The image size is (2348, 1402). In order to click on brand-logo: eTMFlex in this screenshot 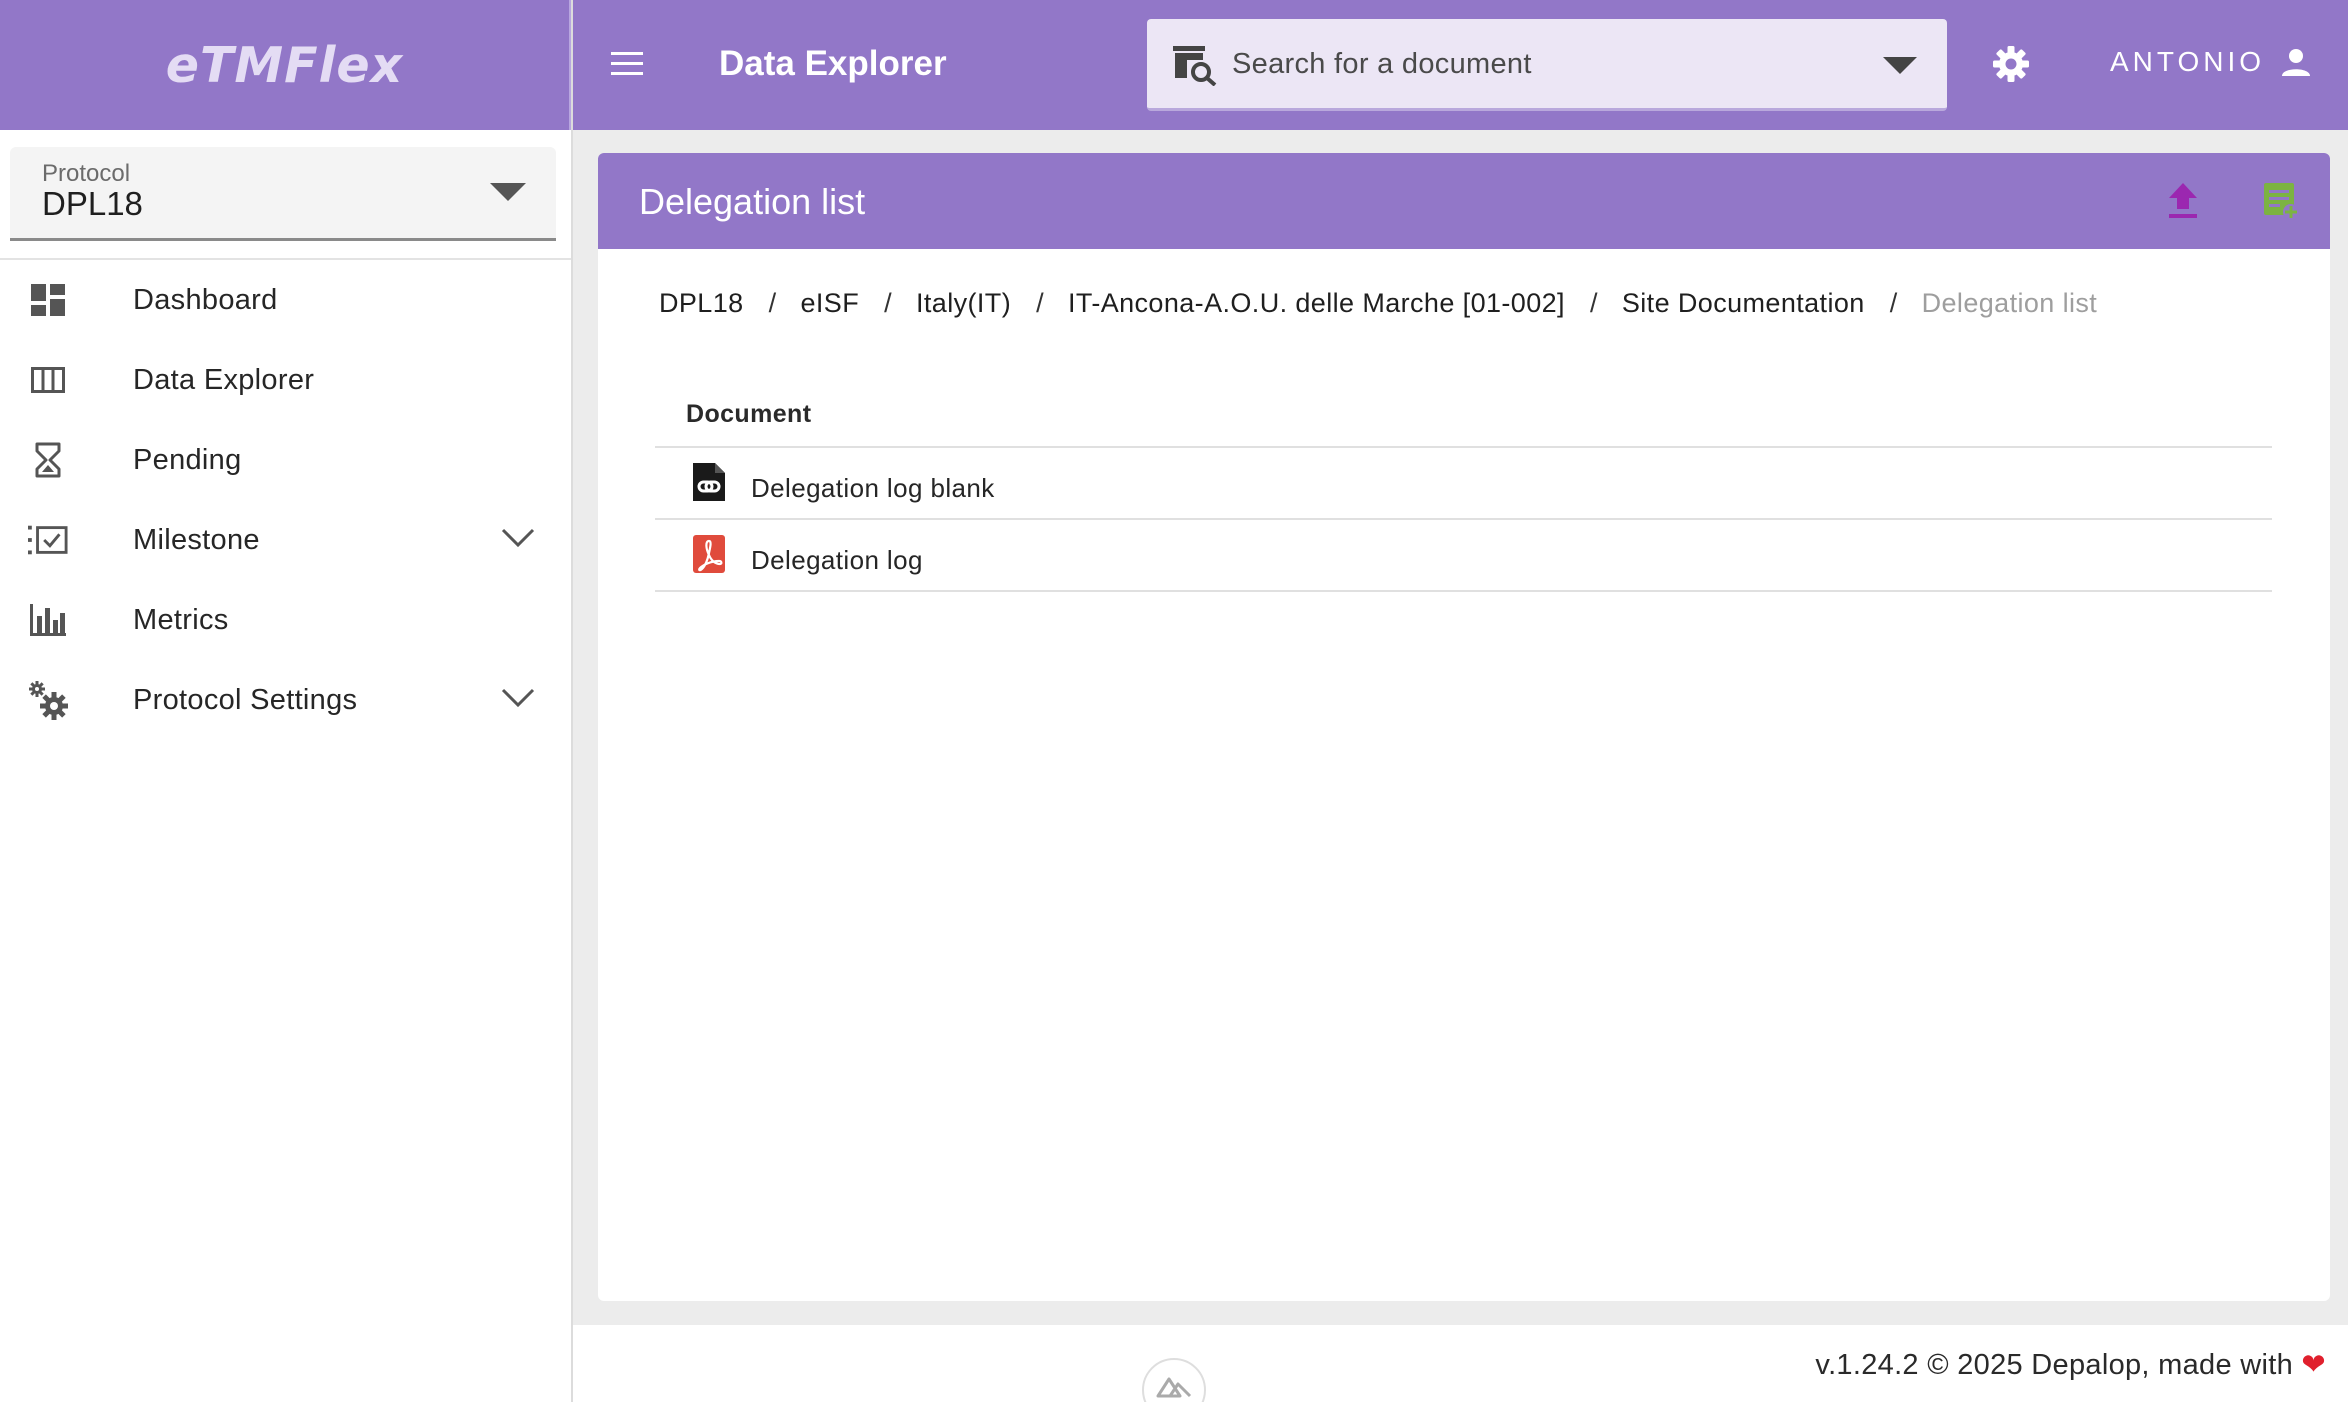, I will do `click(285, 65)`.